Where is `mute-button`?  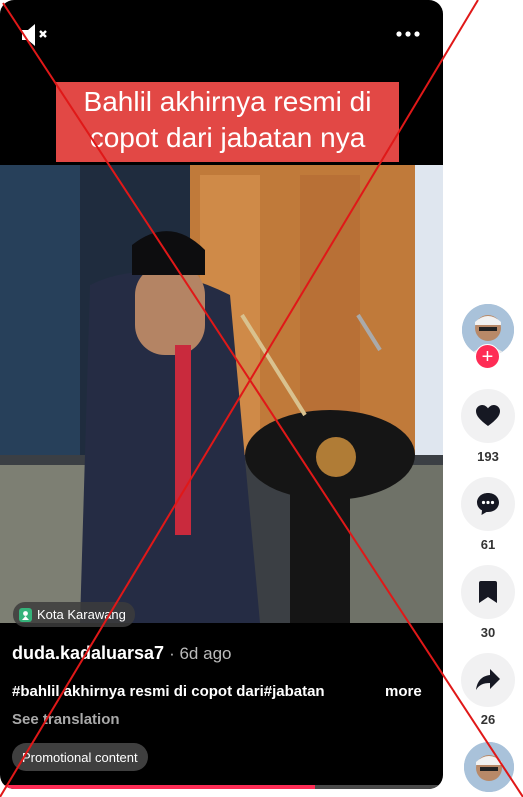 mute-button is located at coordinates (35, 35).